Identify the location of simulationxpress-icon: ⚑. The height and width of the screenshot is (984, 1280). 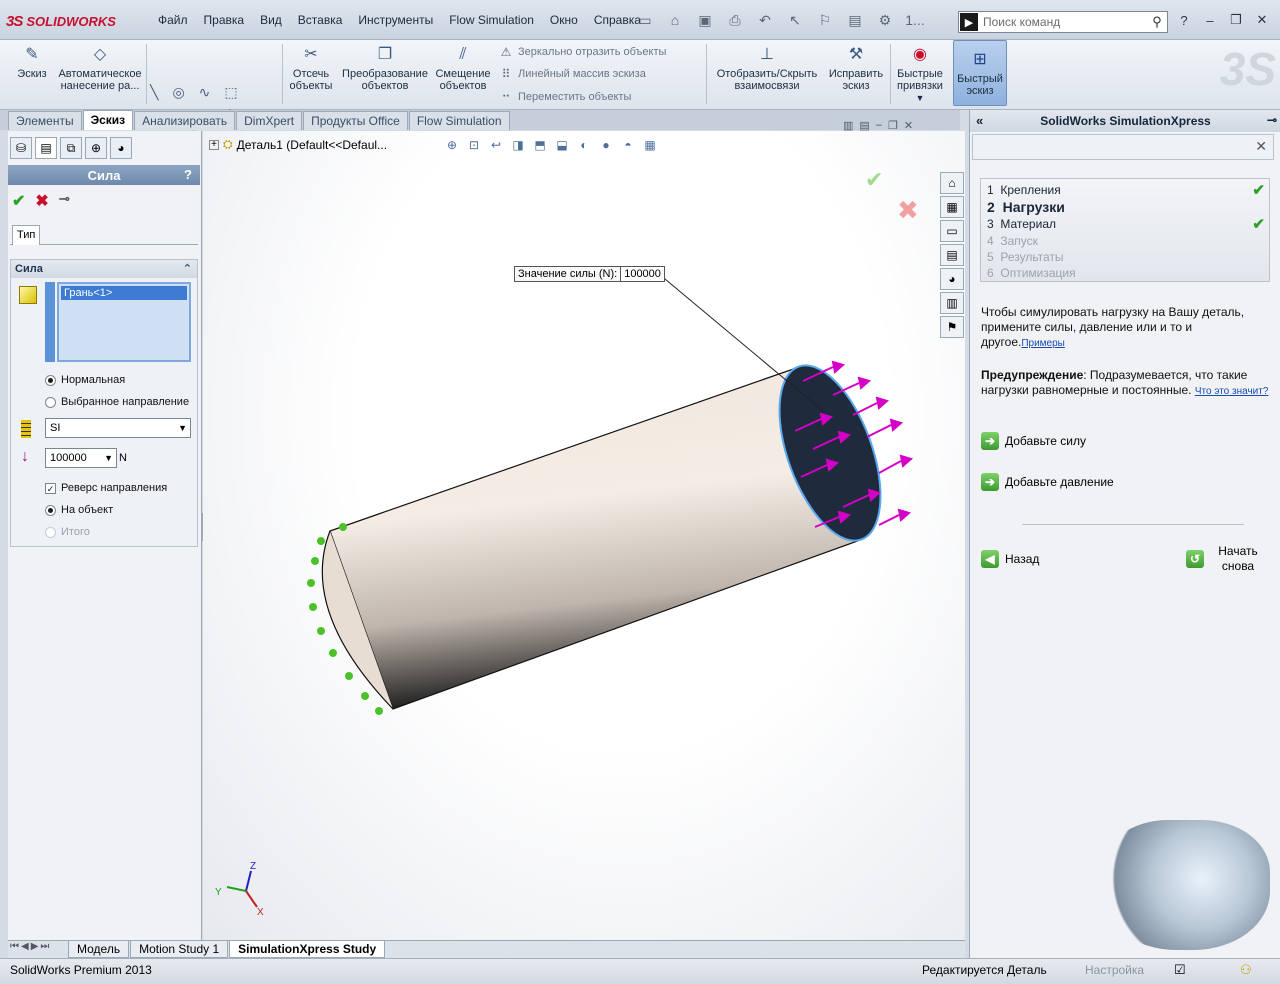
(952, 327).